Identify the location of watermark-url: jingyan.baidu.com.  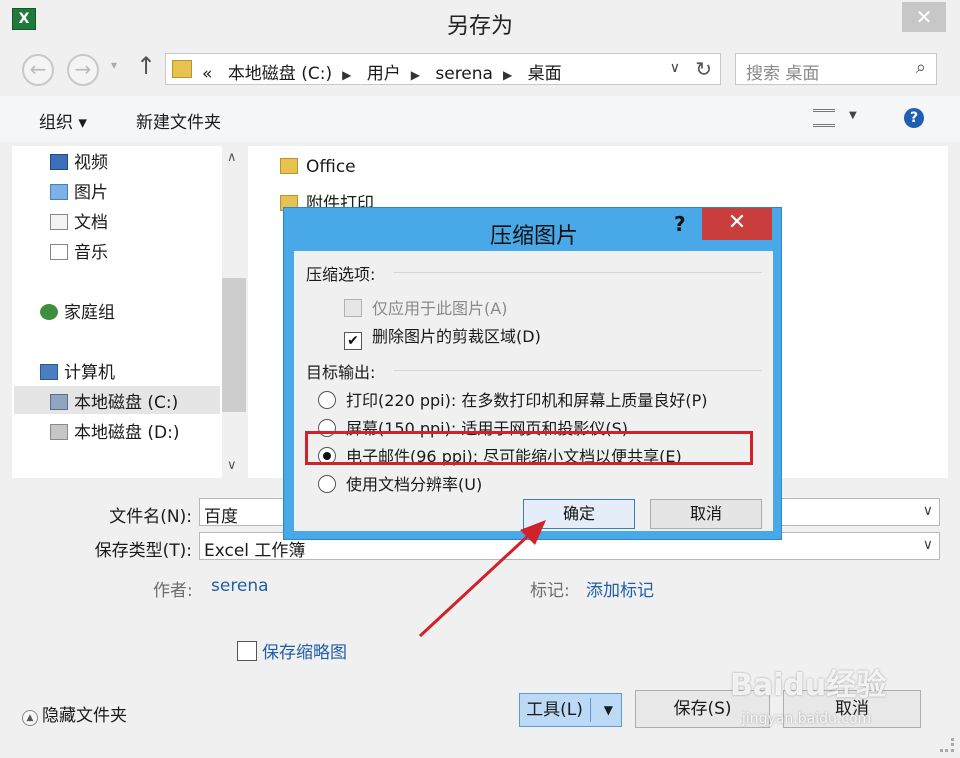
(807, 719).